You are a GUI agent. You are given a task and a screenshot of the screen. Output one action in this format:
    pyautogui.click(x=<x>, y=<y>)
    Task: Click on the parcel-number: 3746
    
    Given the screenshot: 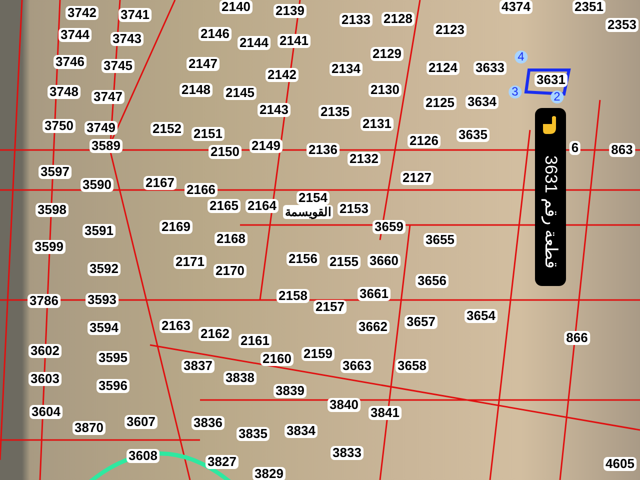 What is the action you would take?
    pyautogui.click(x=70, y=62)
    